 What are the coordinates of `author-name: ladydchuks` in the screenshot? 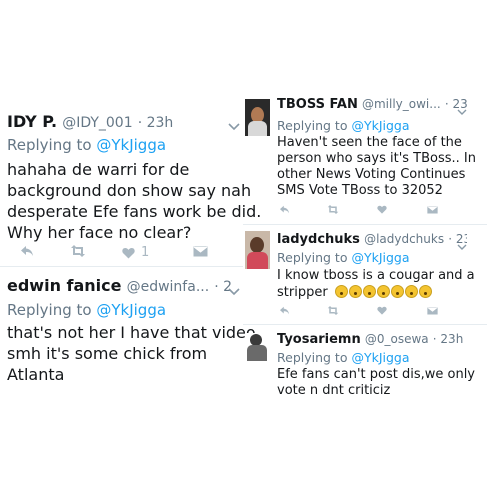 It's located at (318, 239).